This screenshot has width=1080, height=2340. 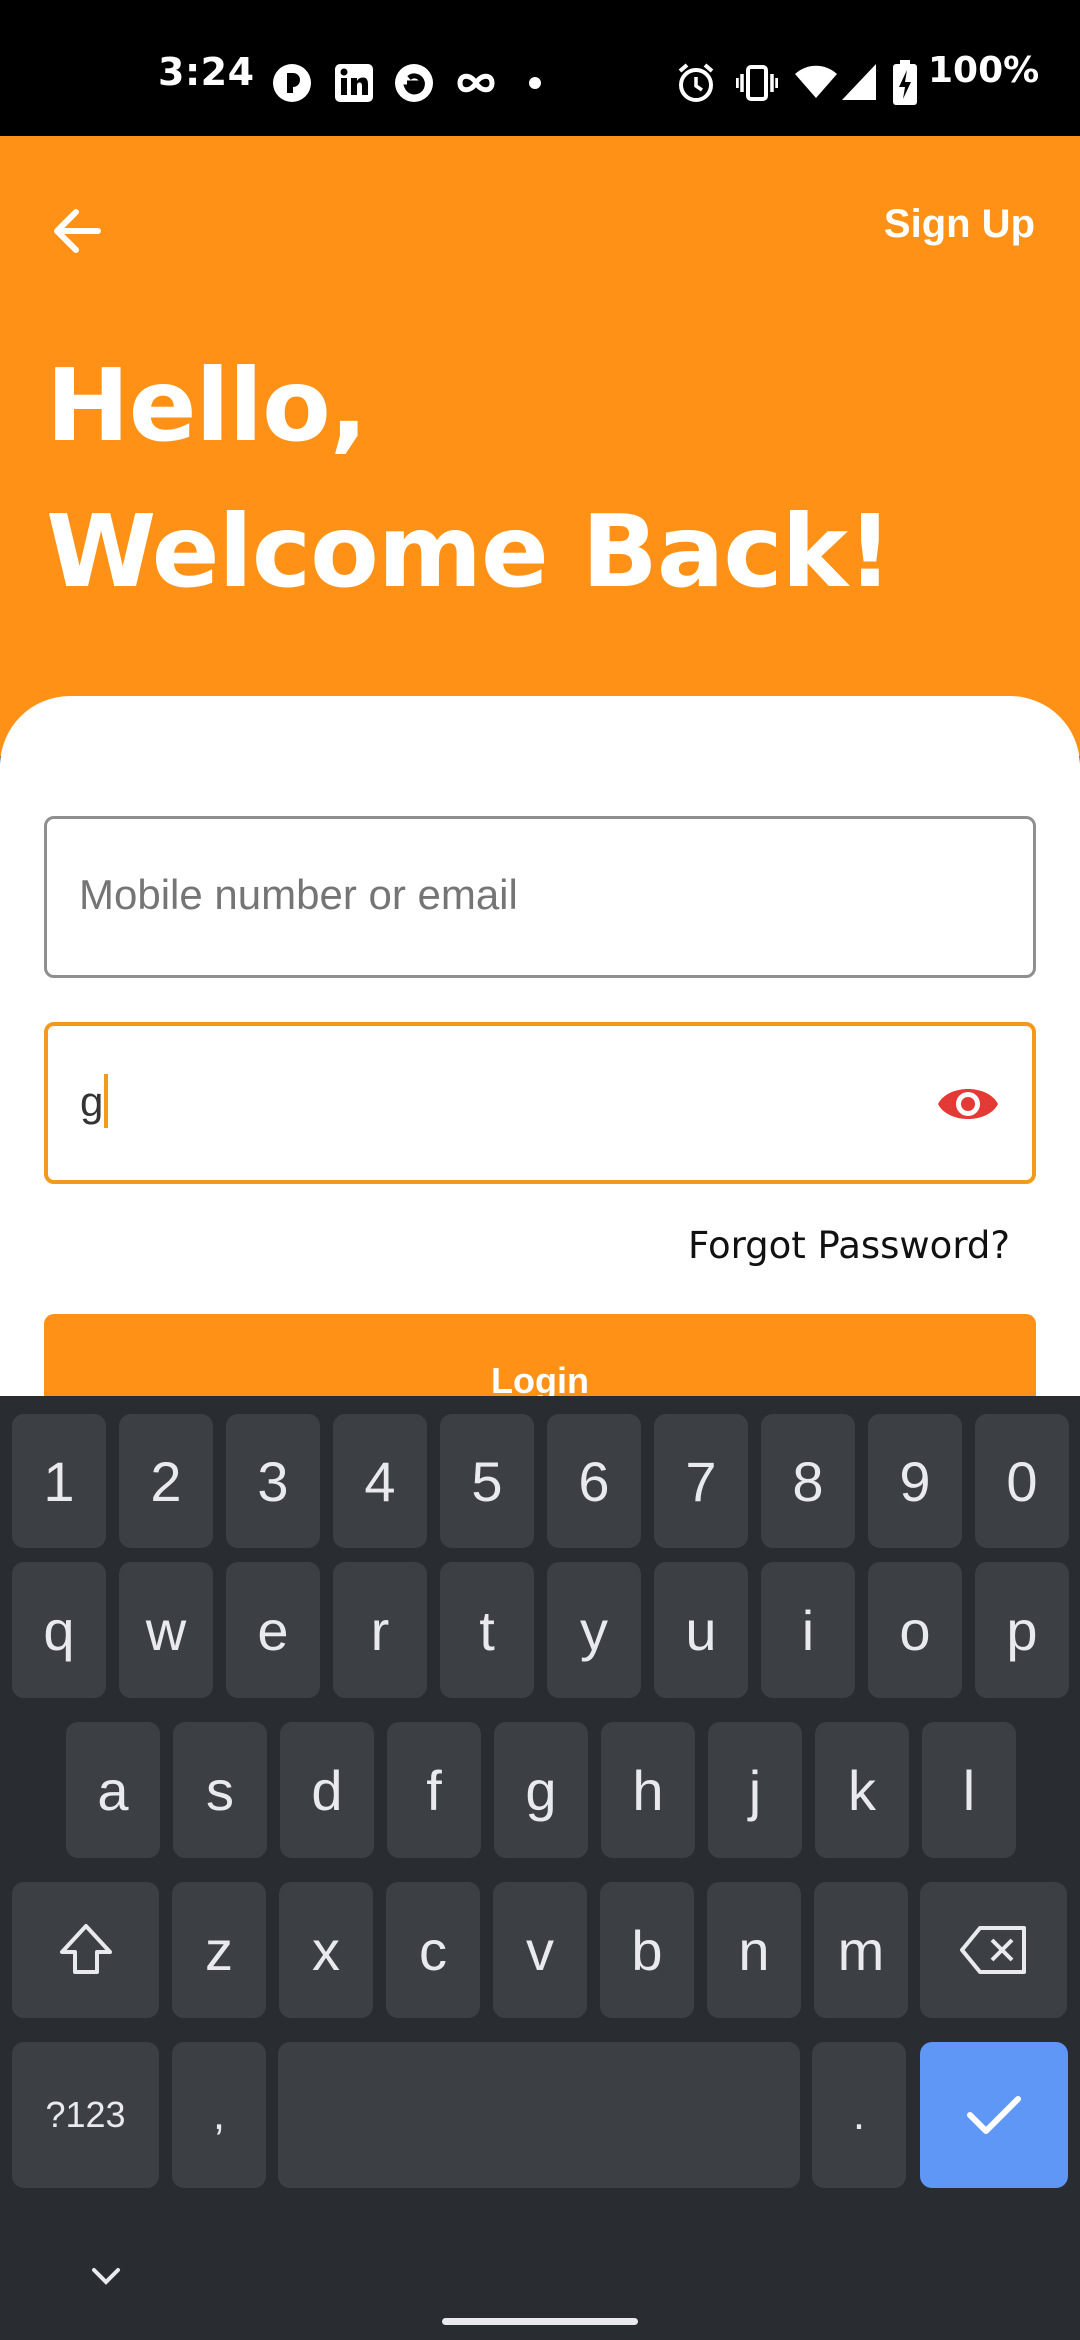 I want to click on password-field: g, so click(x=540, y=1103).